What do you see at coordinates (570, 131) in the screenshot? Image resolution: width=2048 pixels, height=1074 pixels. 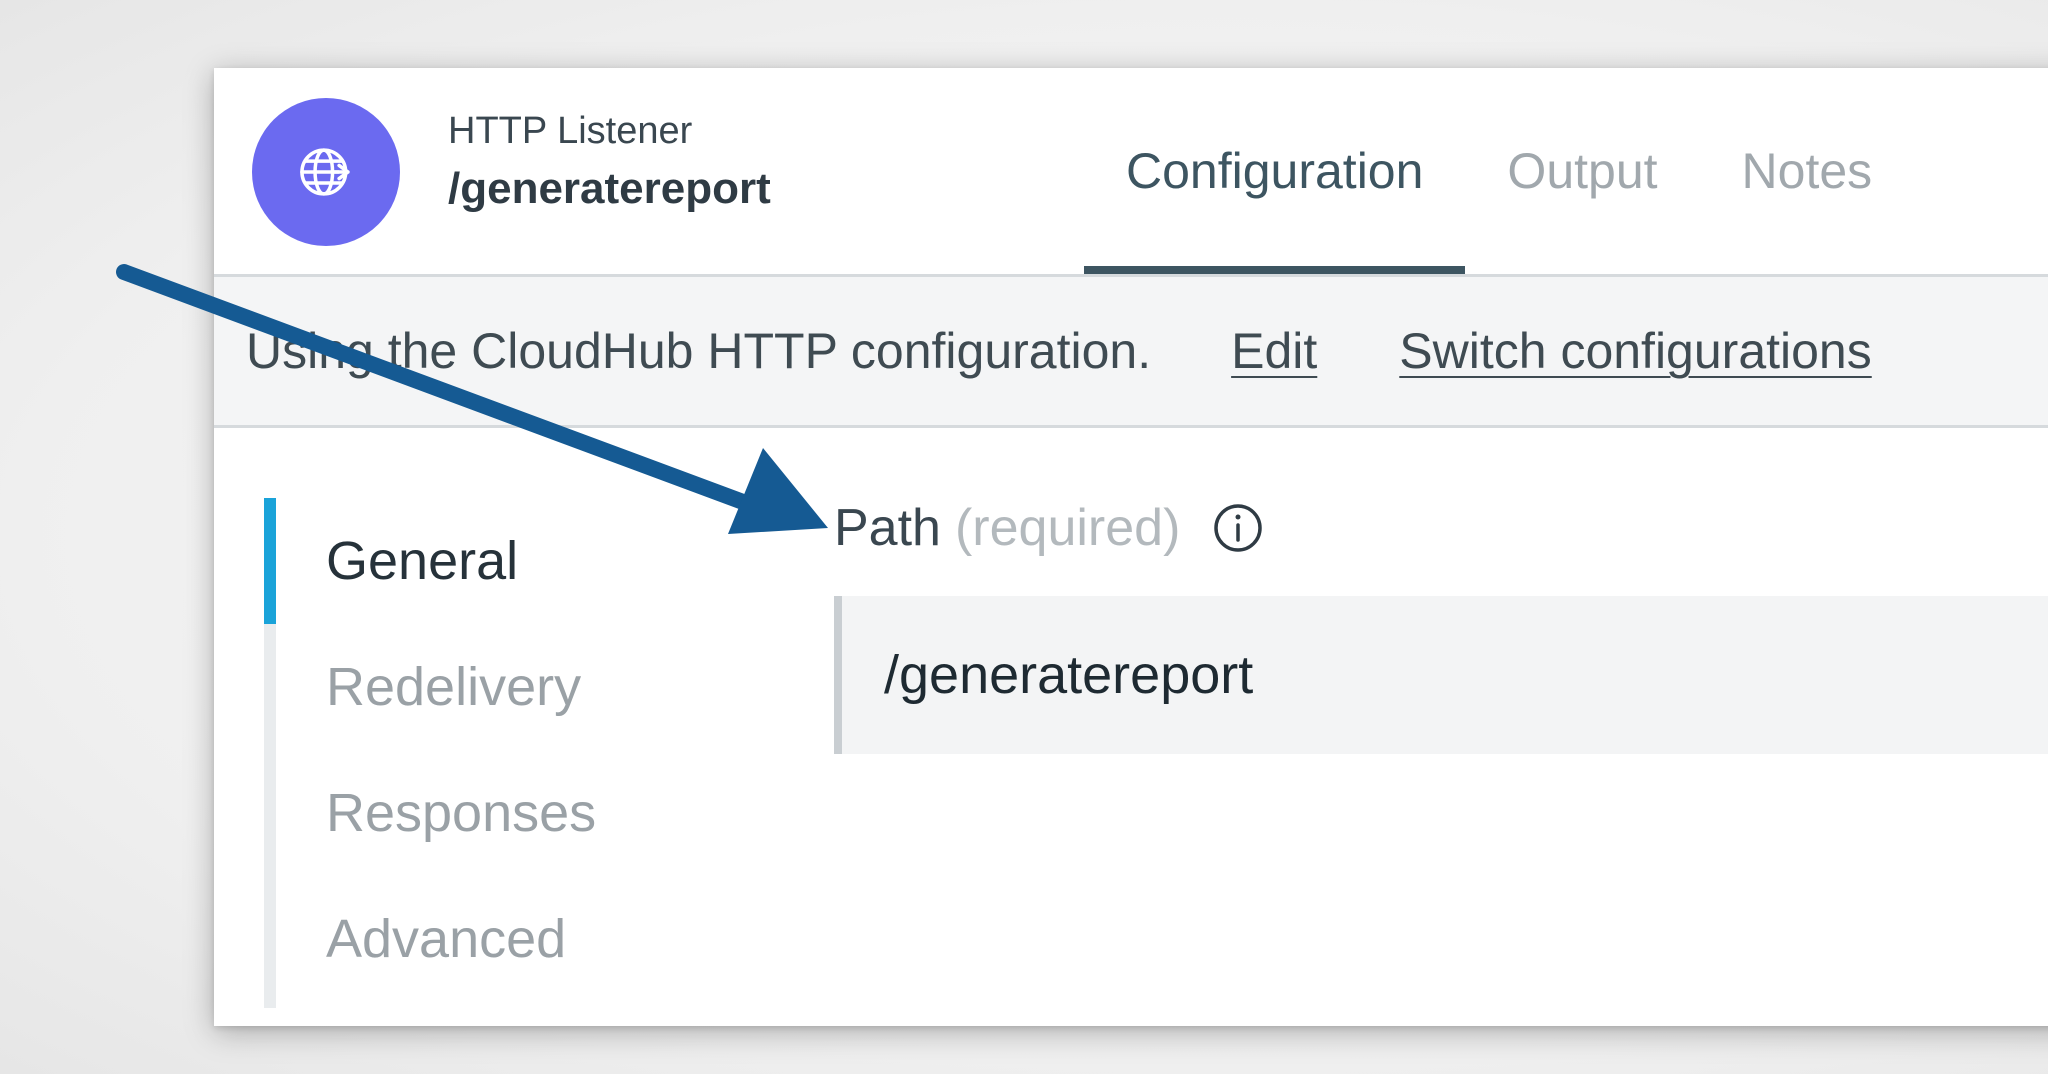 I see `component-type-label: HTTP Listener` at bounding box center [570, 131].